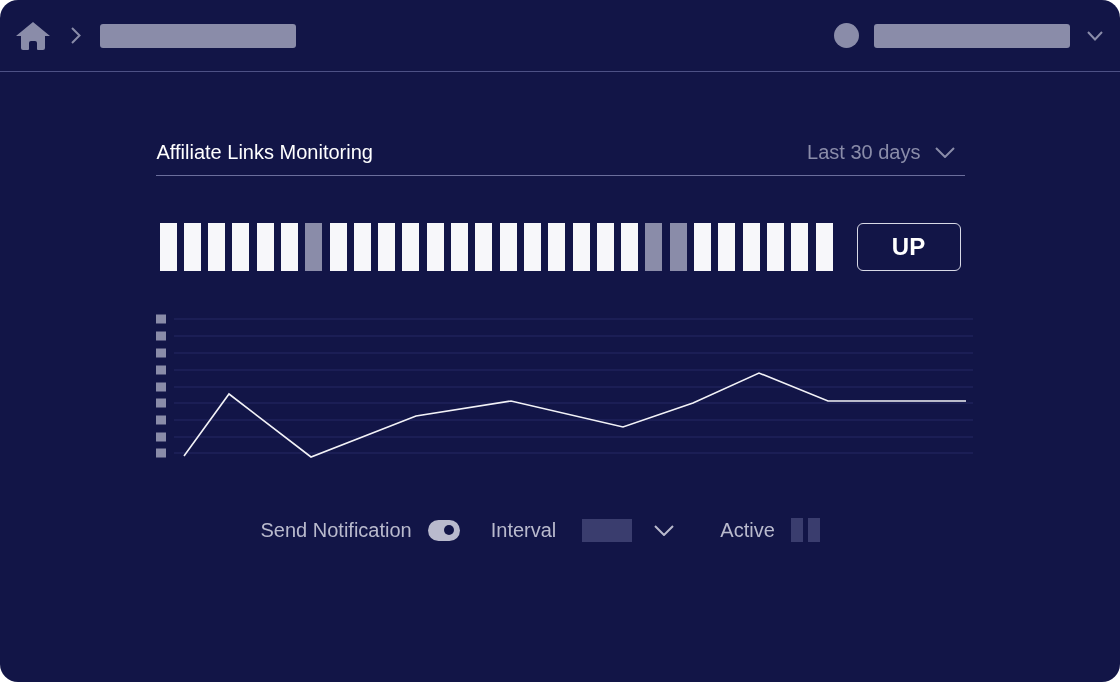 Image resolution: width=1120 pixels, height=682 pixels. Describe the element at coordinates (443, 530) in the screenshot. I see `notification-toggle` at that location.